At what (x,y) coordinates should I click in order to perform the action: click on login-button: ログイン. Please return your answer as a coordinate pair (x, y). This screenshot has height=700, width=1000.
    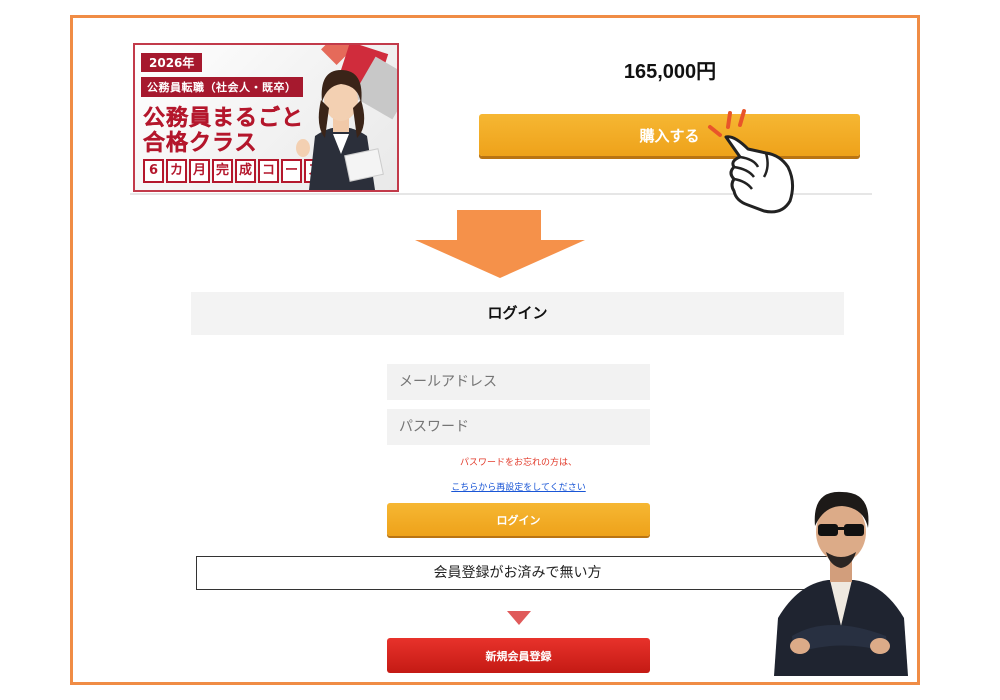
    Looking at the image, I should click on (518, 519).